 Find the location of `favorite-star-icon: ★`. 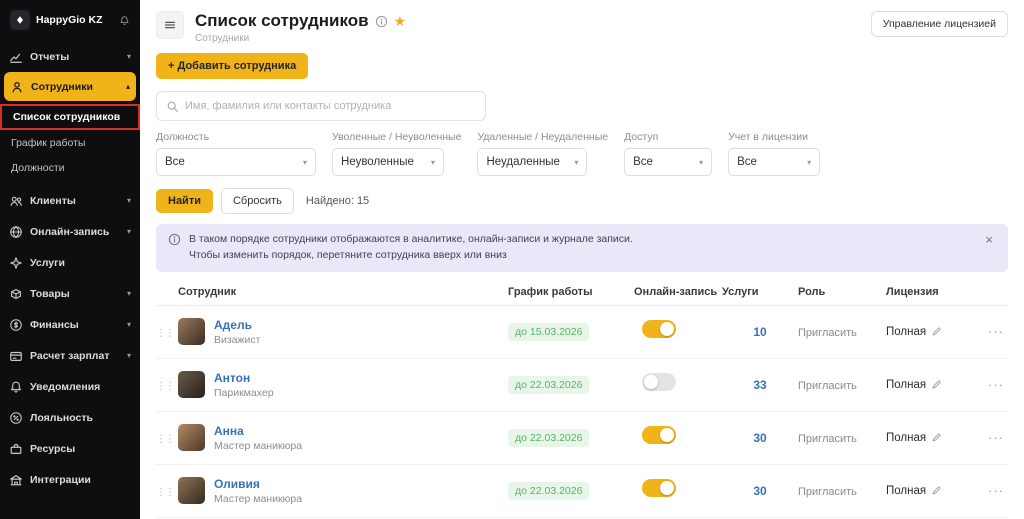

favorite-star-icon: ★ is located at coordinates (400, 21).